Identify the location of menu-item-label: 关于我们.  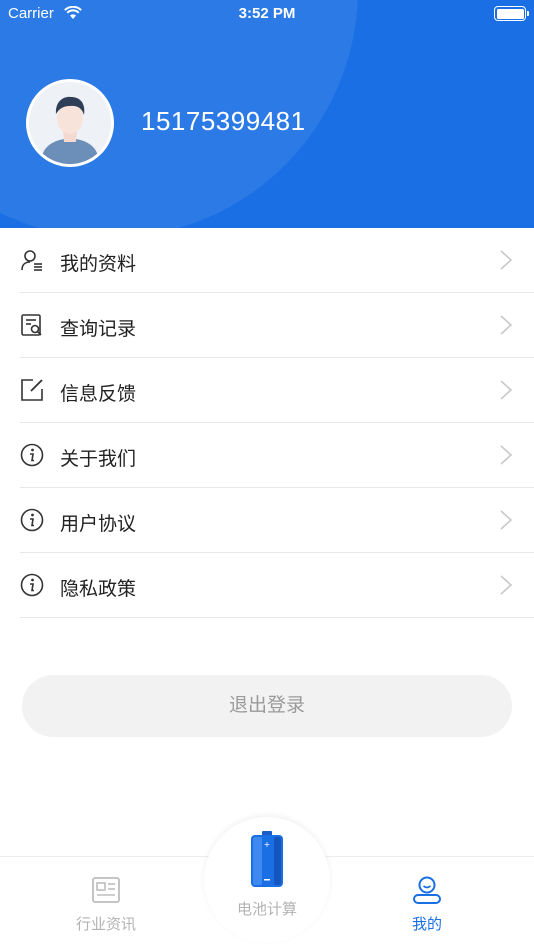
(98, 459).